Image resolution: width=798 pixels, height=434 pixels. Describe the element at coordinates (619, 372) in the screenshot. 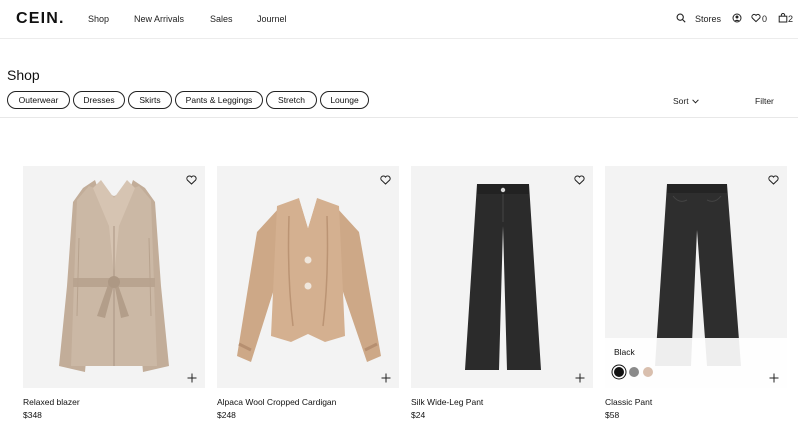

I see `swatch-black` at that location.